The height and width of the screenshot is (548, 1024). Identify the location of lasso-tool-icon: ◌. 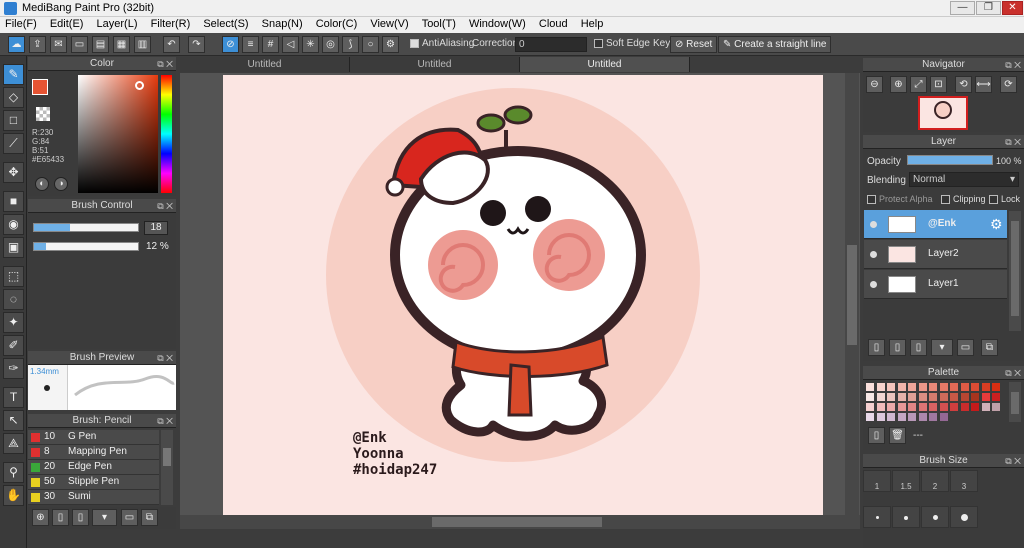
(13, 299).